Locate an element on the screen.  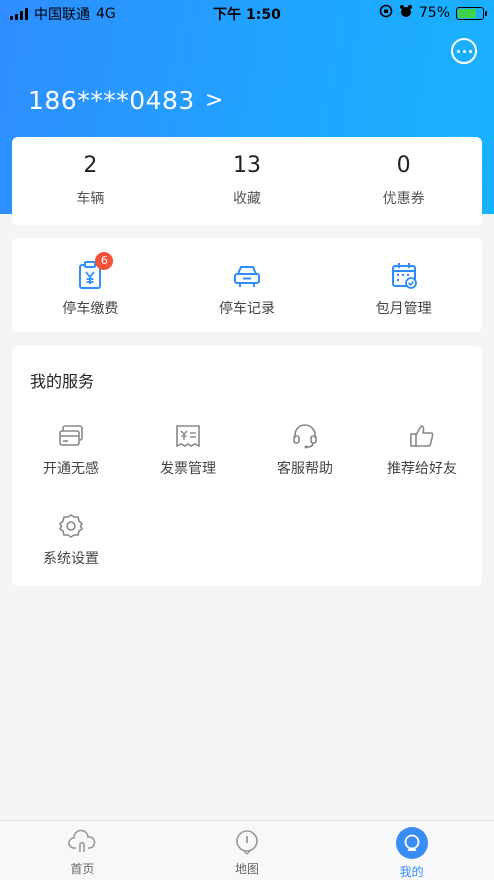
battery-icon is located at coordinates (471, 13).